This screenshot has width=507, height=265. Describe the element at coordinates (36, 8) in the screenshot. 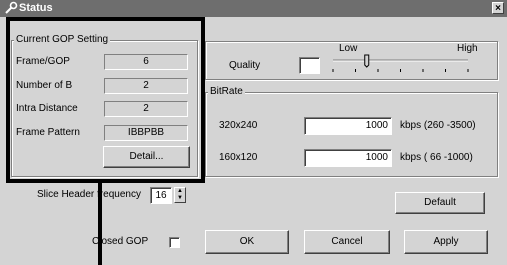

I see `window-title: Status` at that location.